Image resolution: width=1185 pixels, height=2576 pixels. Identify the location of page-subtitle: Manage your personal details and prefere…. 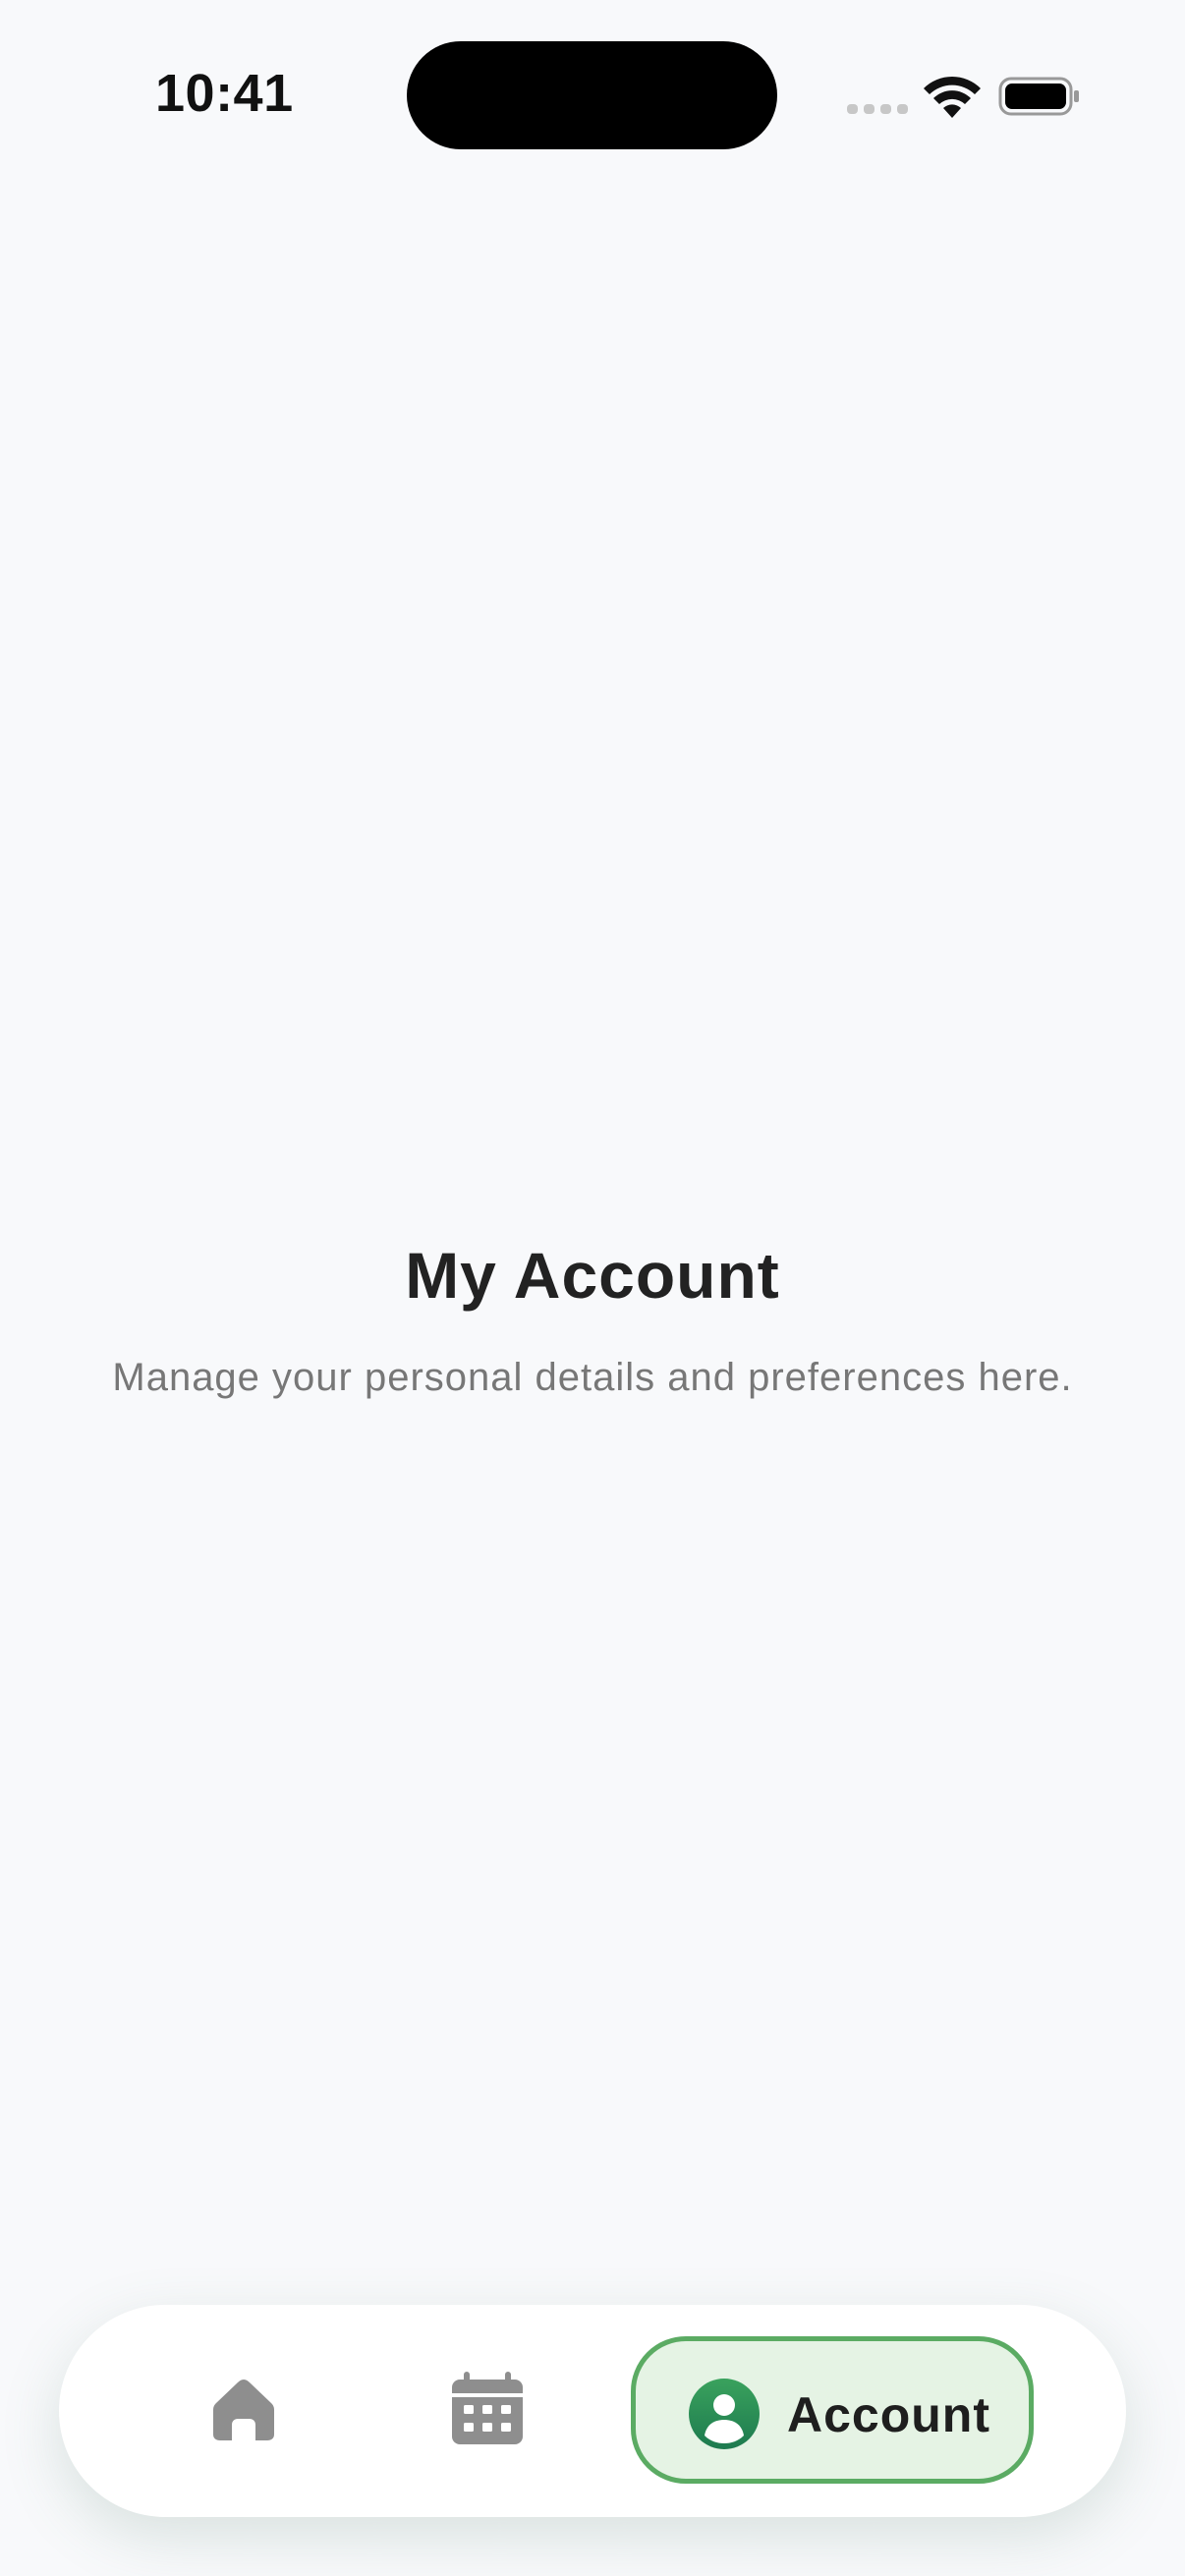
(592, 1377).